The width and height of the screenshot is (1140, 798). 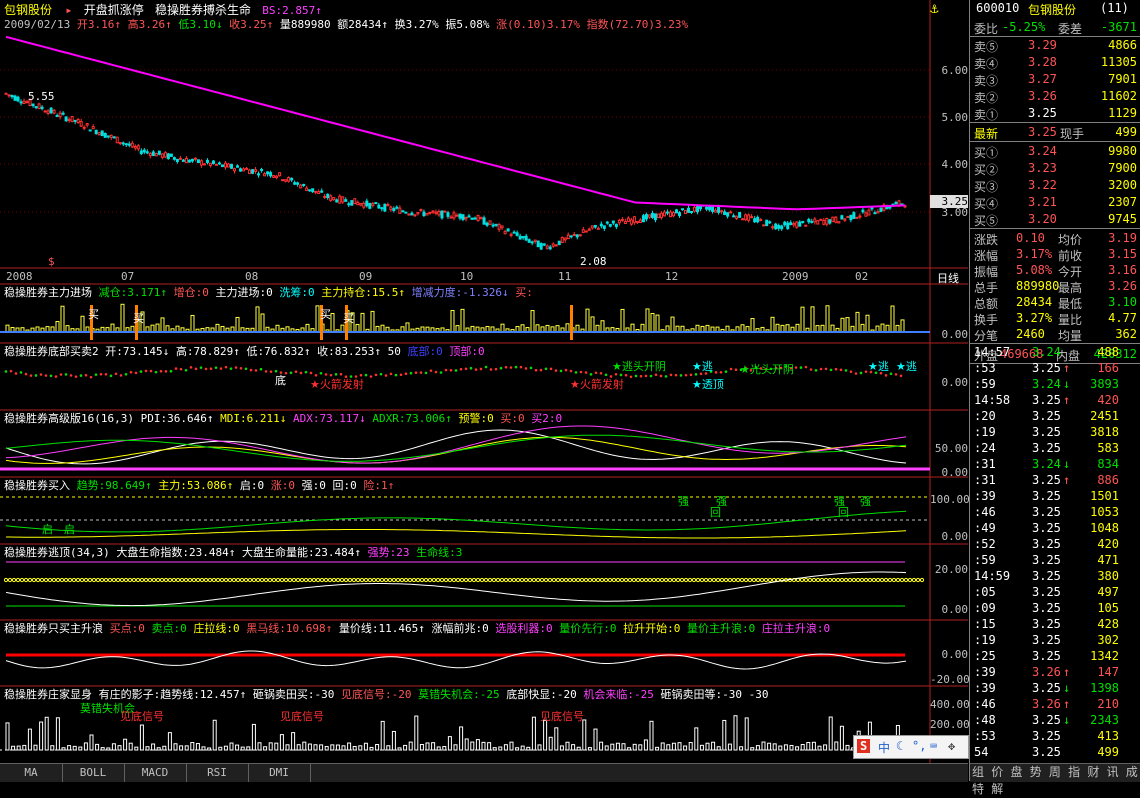 What do you see at coordinates (51, 351) in the screenshot?
I see `panel-name: 稳操胜券底部买卖2` at bounding box center [51, 351].